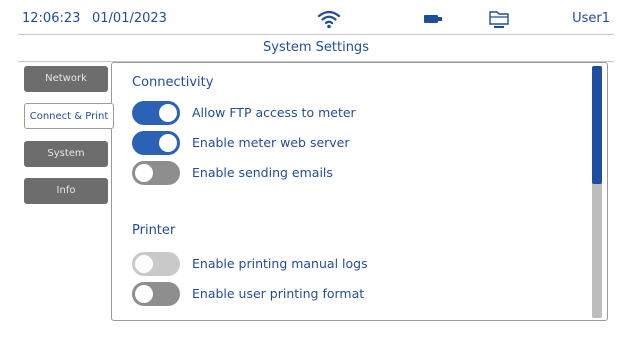  Describe the element at coordinates (433, 19) in the screenshot. I see `battery-icon` at that location.